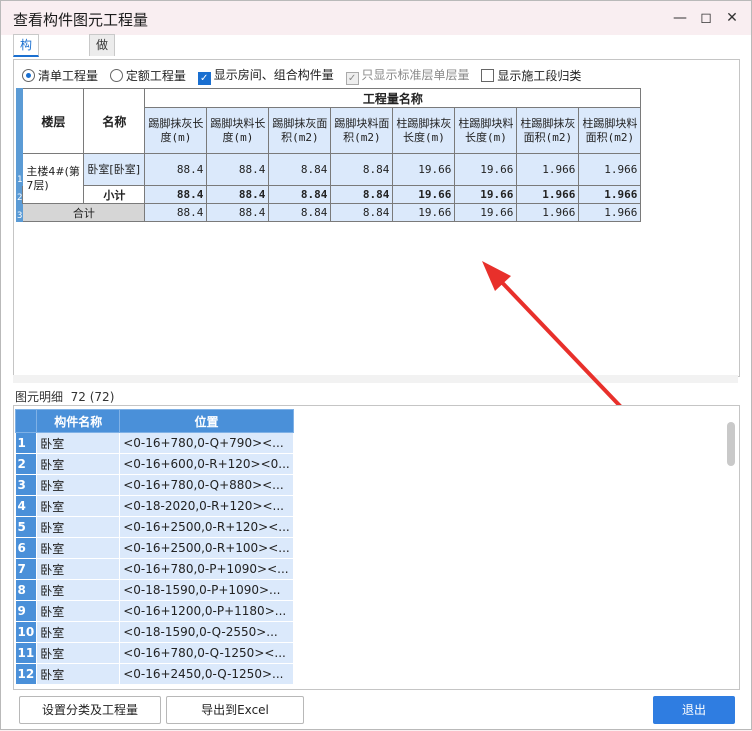 This screenshot has width=752, height=731. I want to click on row-number: 9, so click(26, 611).